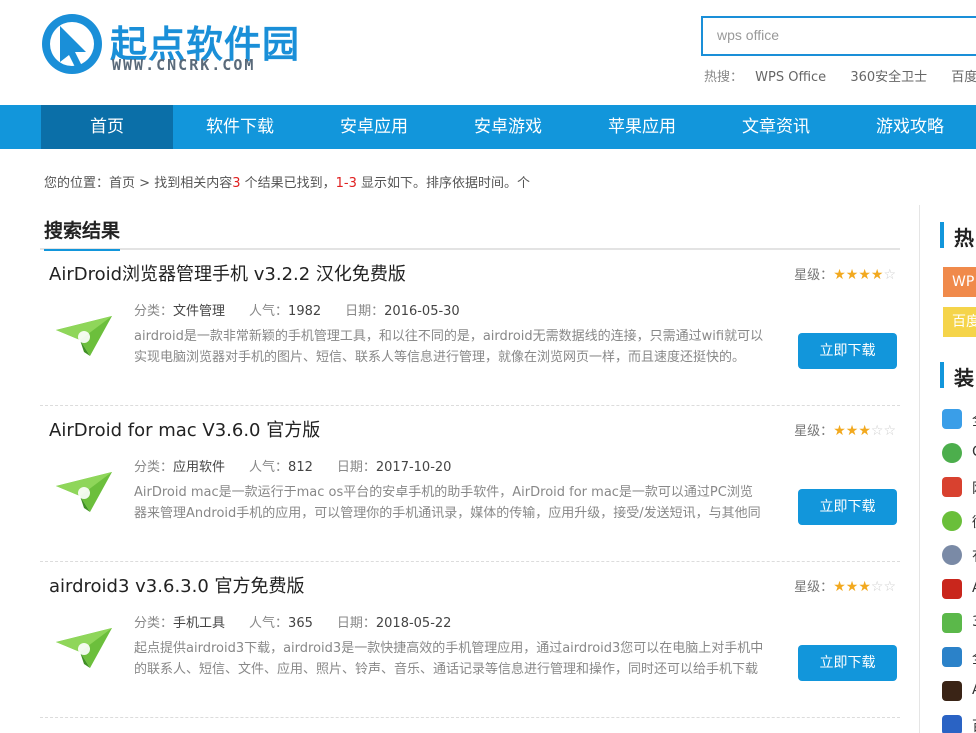 The image size is (976, 733). What do you see at coordinates (177, 585) in the screenshot?
I see `result-title-link: airdroid3 v3.6.3.0 官方免费版` at bounding box center [177, 585].